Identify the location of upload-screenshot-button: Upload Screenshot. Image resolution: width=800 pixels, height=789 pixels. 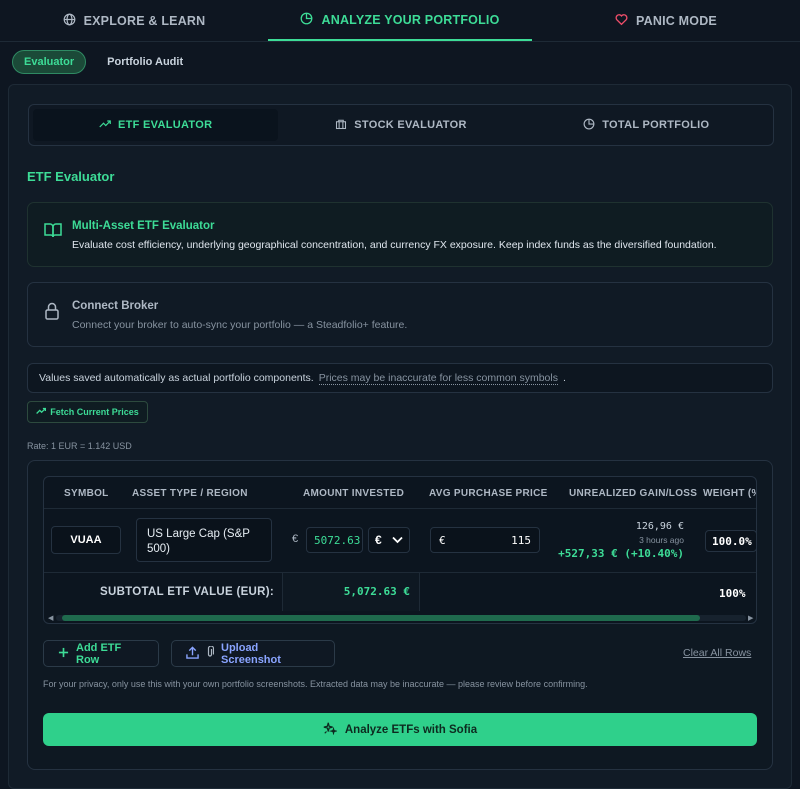
(253, 653).